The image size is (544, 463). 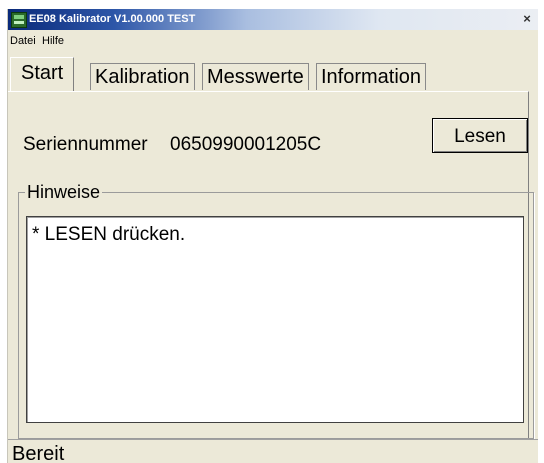 What do you see at coordinates (19, 20) in the screenshot?
I see `app-icon` at bounding box center [19, 20].